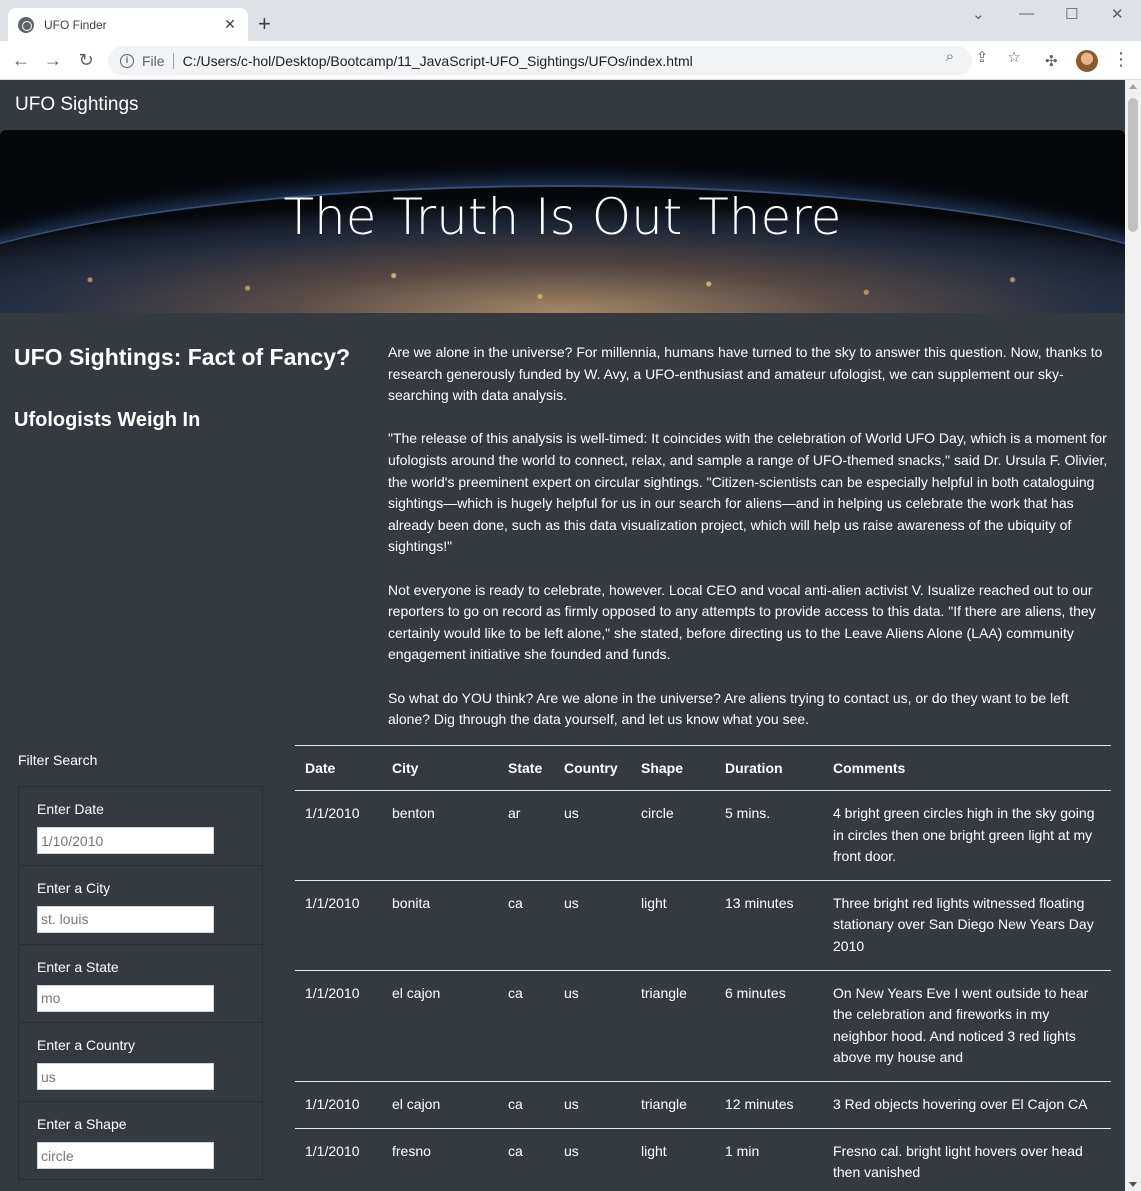  I want to click on date-input, so click(125, 840).